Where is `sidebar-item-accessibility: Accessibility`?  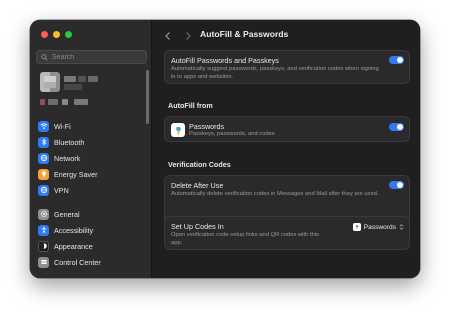 sidebar-item-accessibility: Accessibility is located at coordinates (93, 230).